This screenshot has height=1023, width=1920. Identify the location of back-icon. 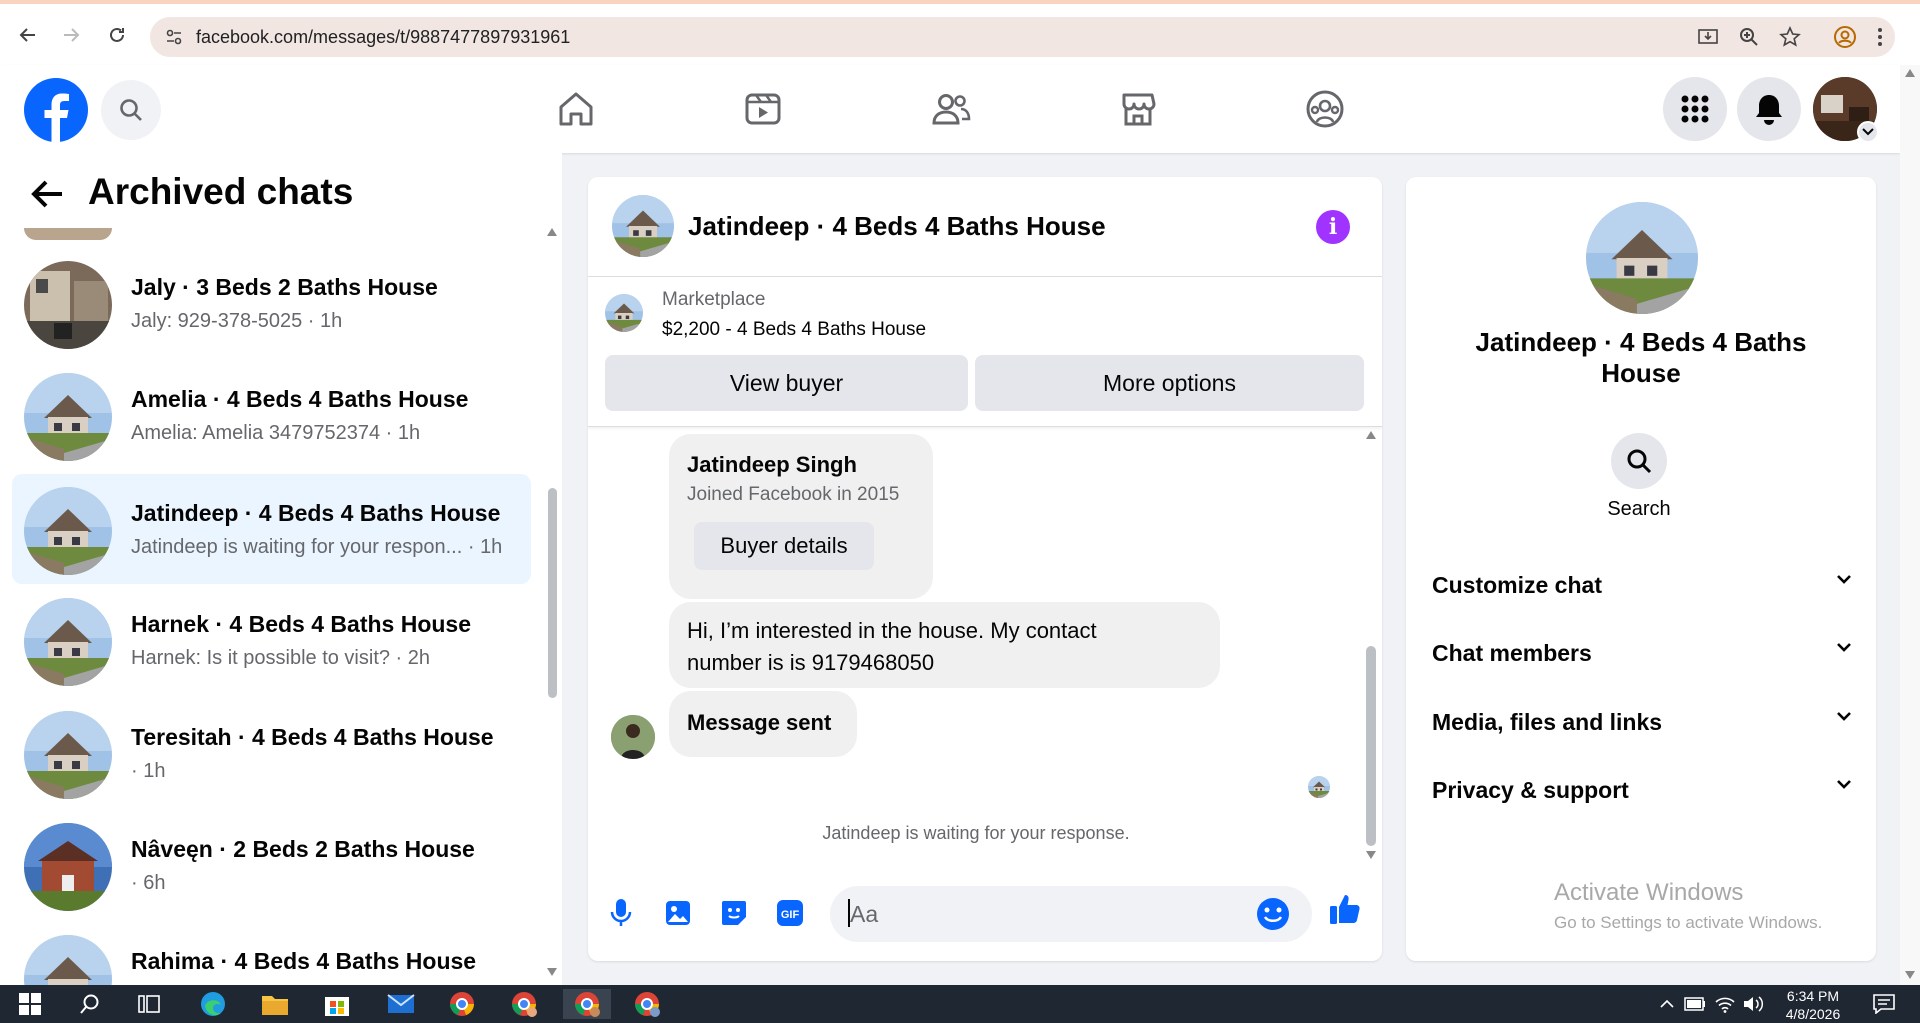
(28, 35).